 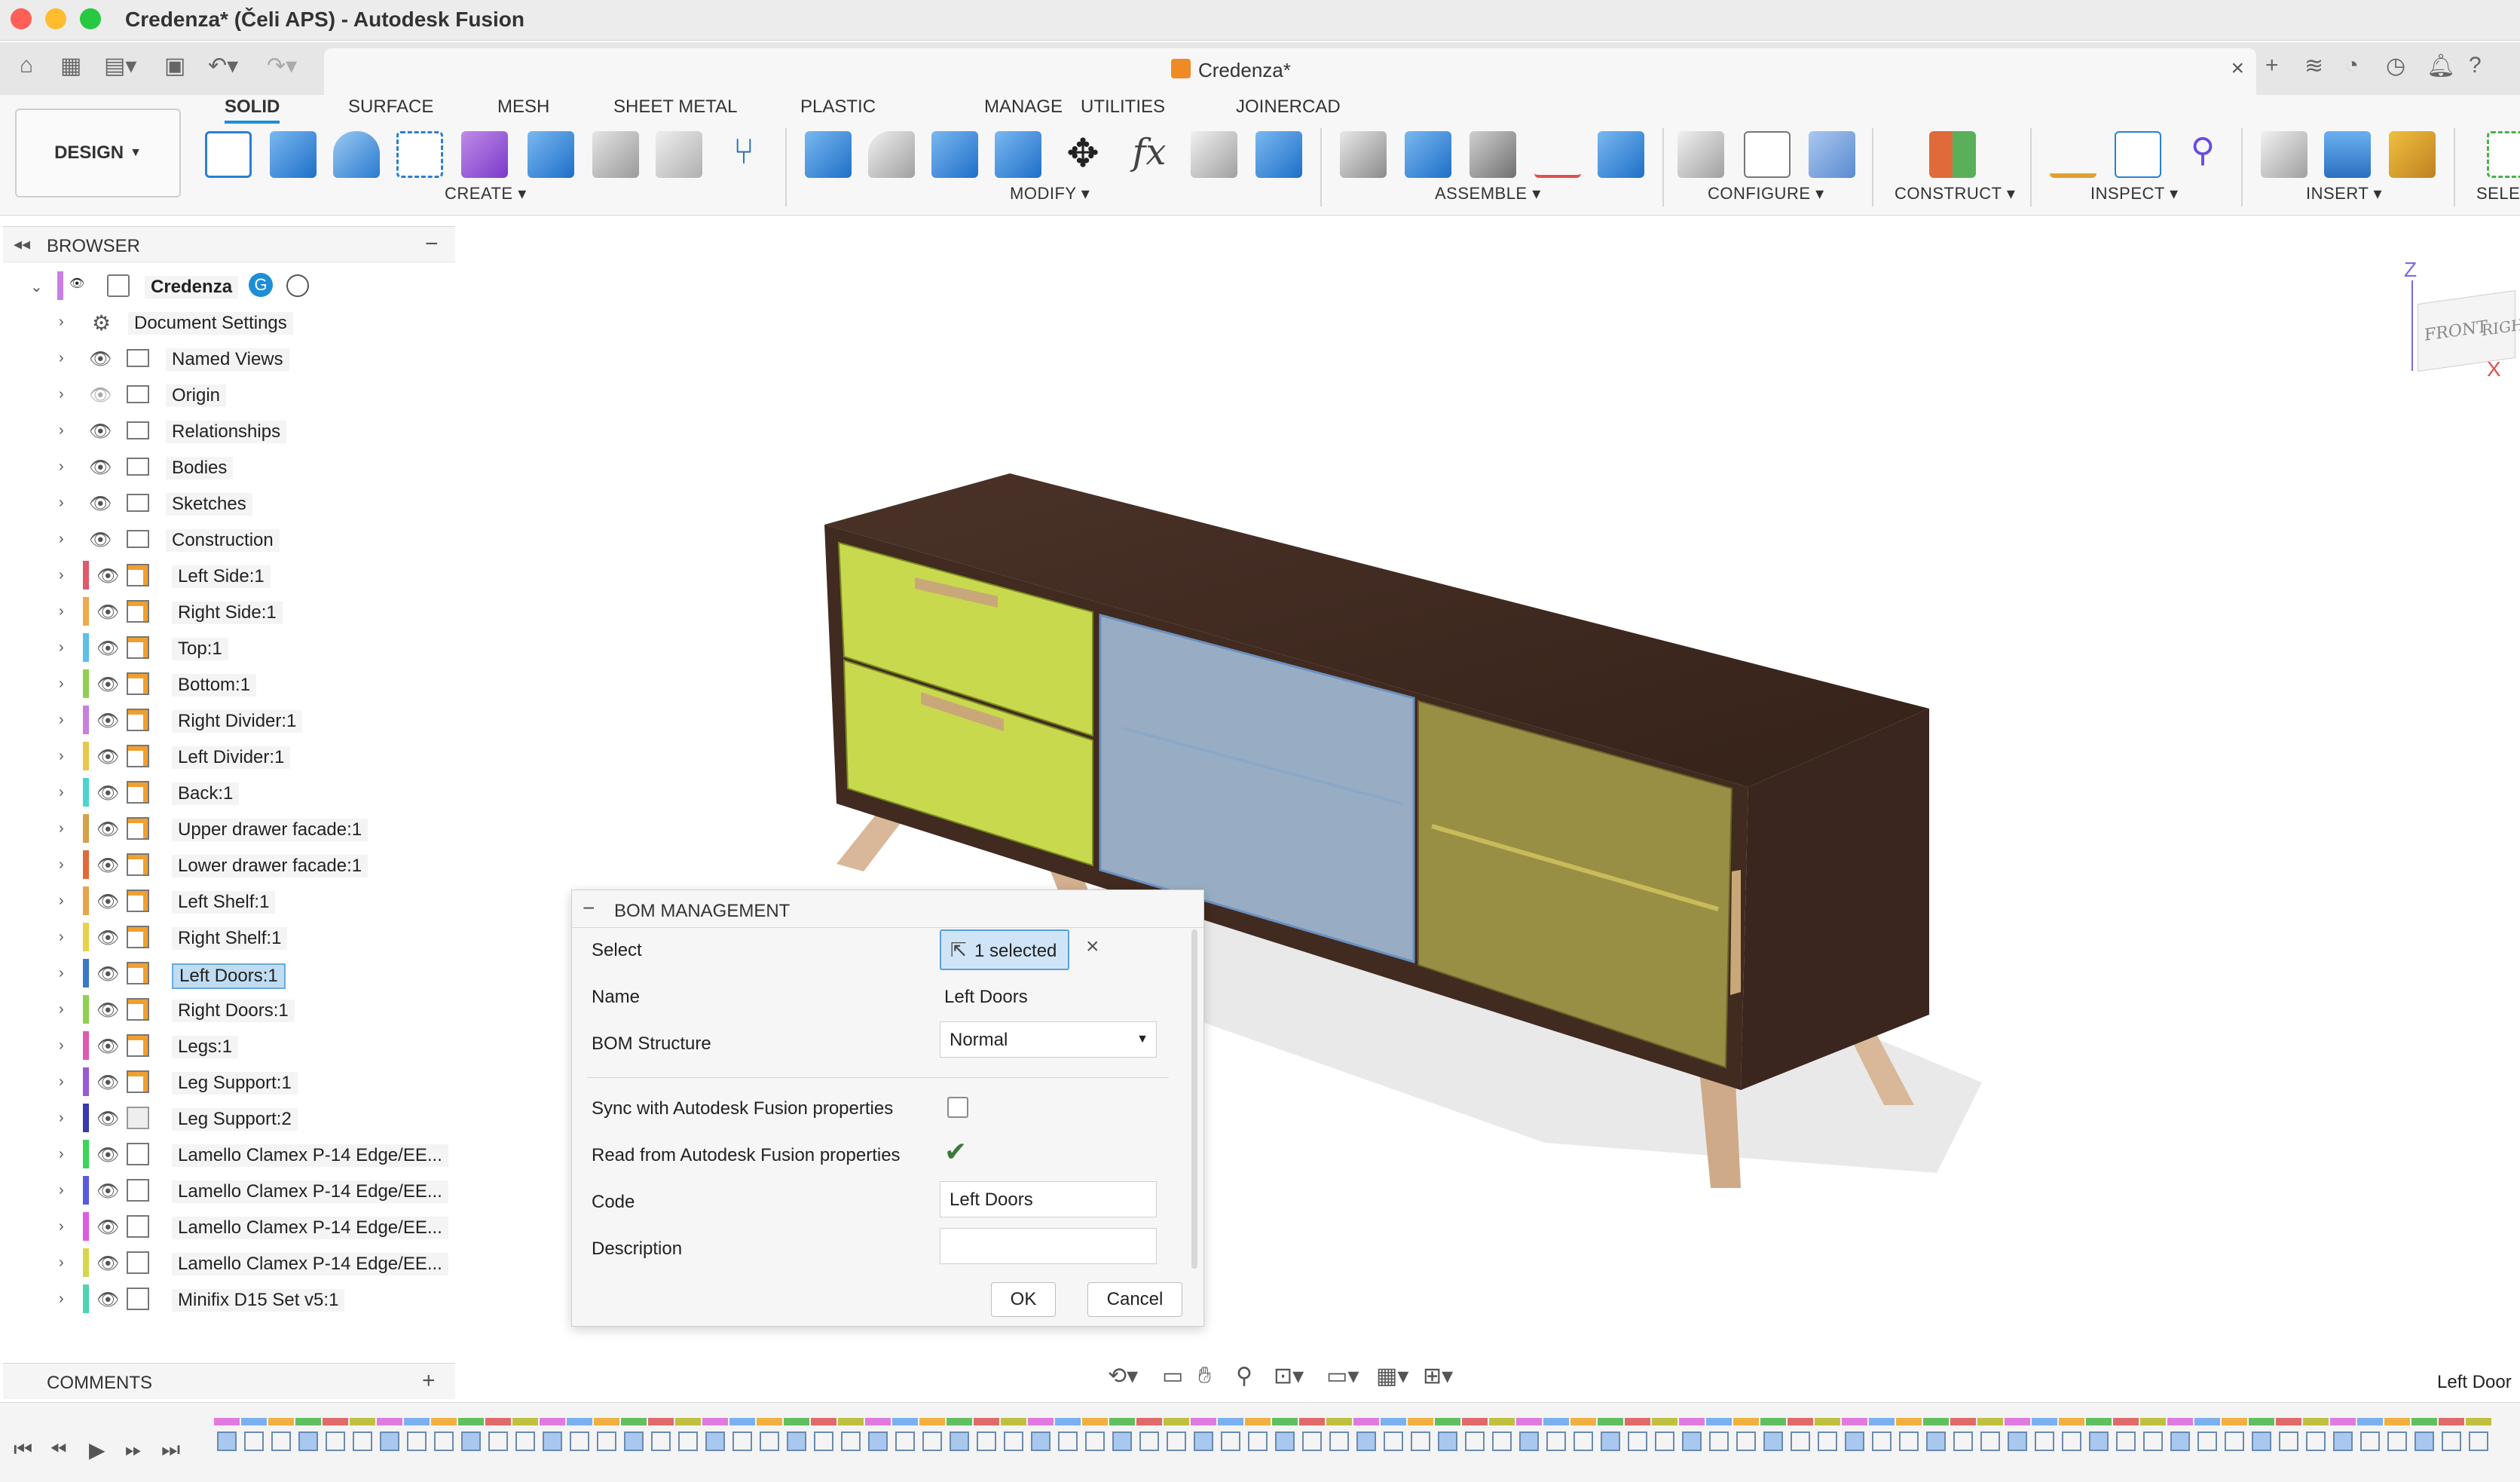 What do you see at coordinates (226, 394) in the screenshot?
I see `browser-item: › 👁︎ Origin` at bounding box center [226, 394].